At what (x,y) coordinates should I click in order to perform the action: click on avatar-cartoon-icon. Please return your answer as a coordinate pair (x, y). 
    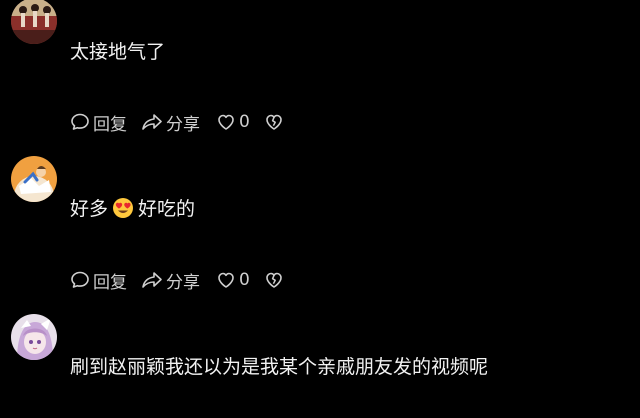
    Looking at the image, I should click on (34, 179).